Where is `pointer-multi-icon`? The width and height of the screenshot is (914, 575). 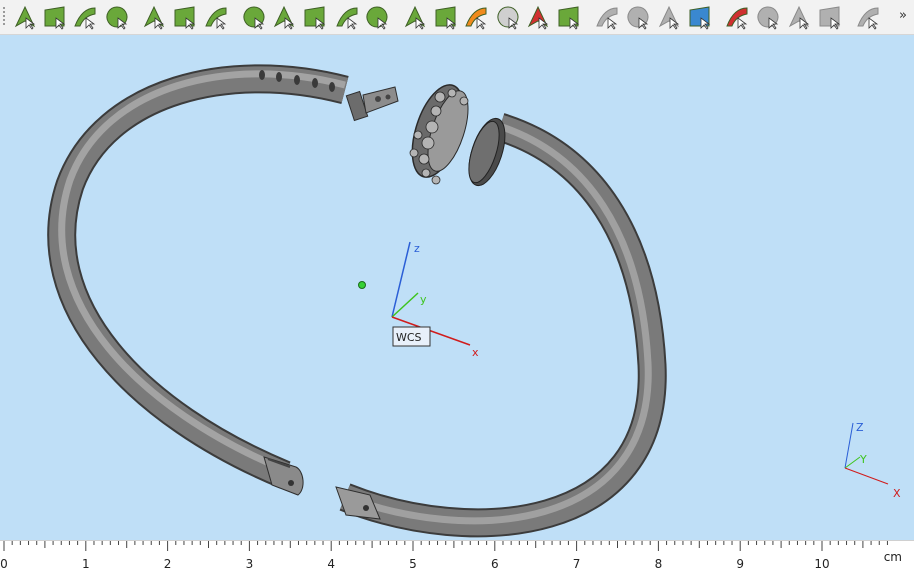 pointer-multi-icon is located at coordinates (669, 17).